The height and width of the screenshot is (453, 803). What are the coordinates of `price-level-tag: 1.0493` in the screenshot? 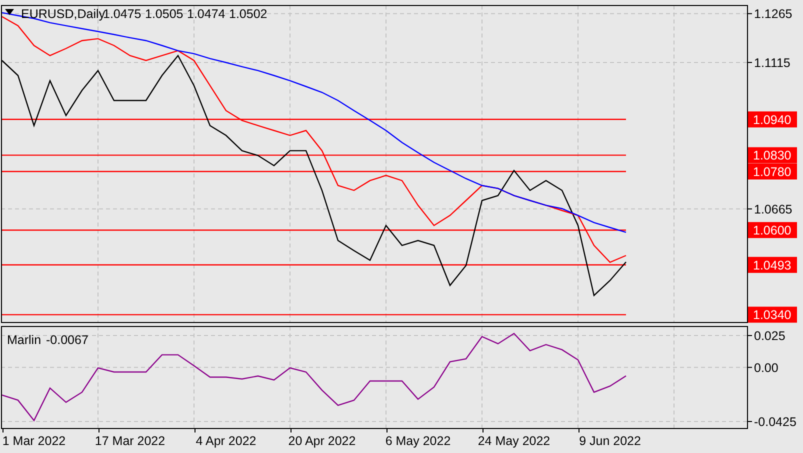 It's located at (772, 264).